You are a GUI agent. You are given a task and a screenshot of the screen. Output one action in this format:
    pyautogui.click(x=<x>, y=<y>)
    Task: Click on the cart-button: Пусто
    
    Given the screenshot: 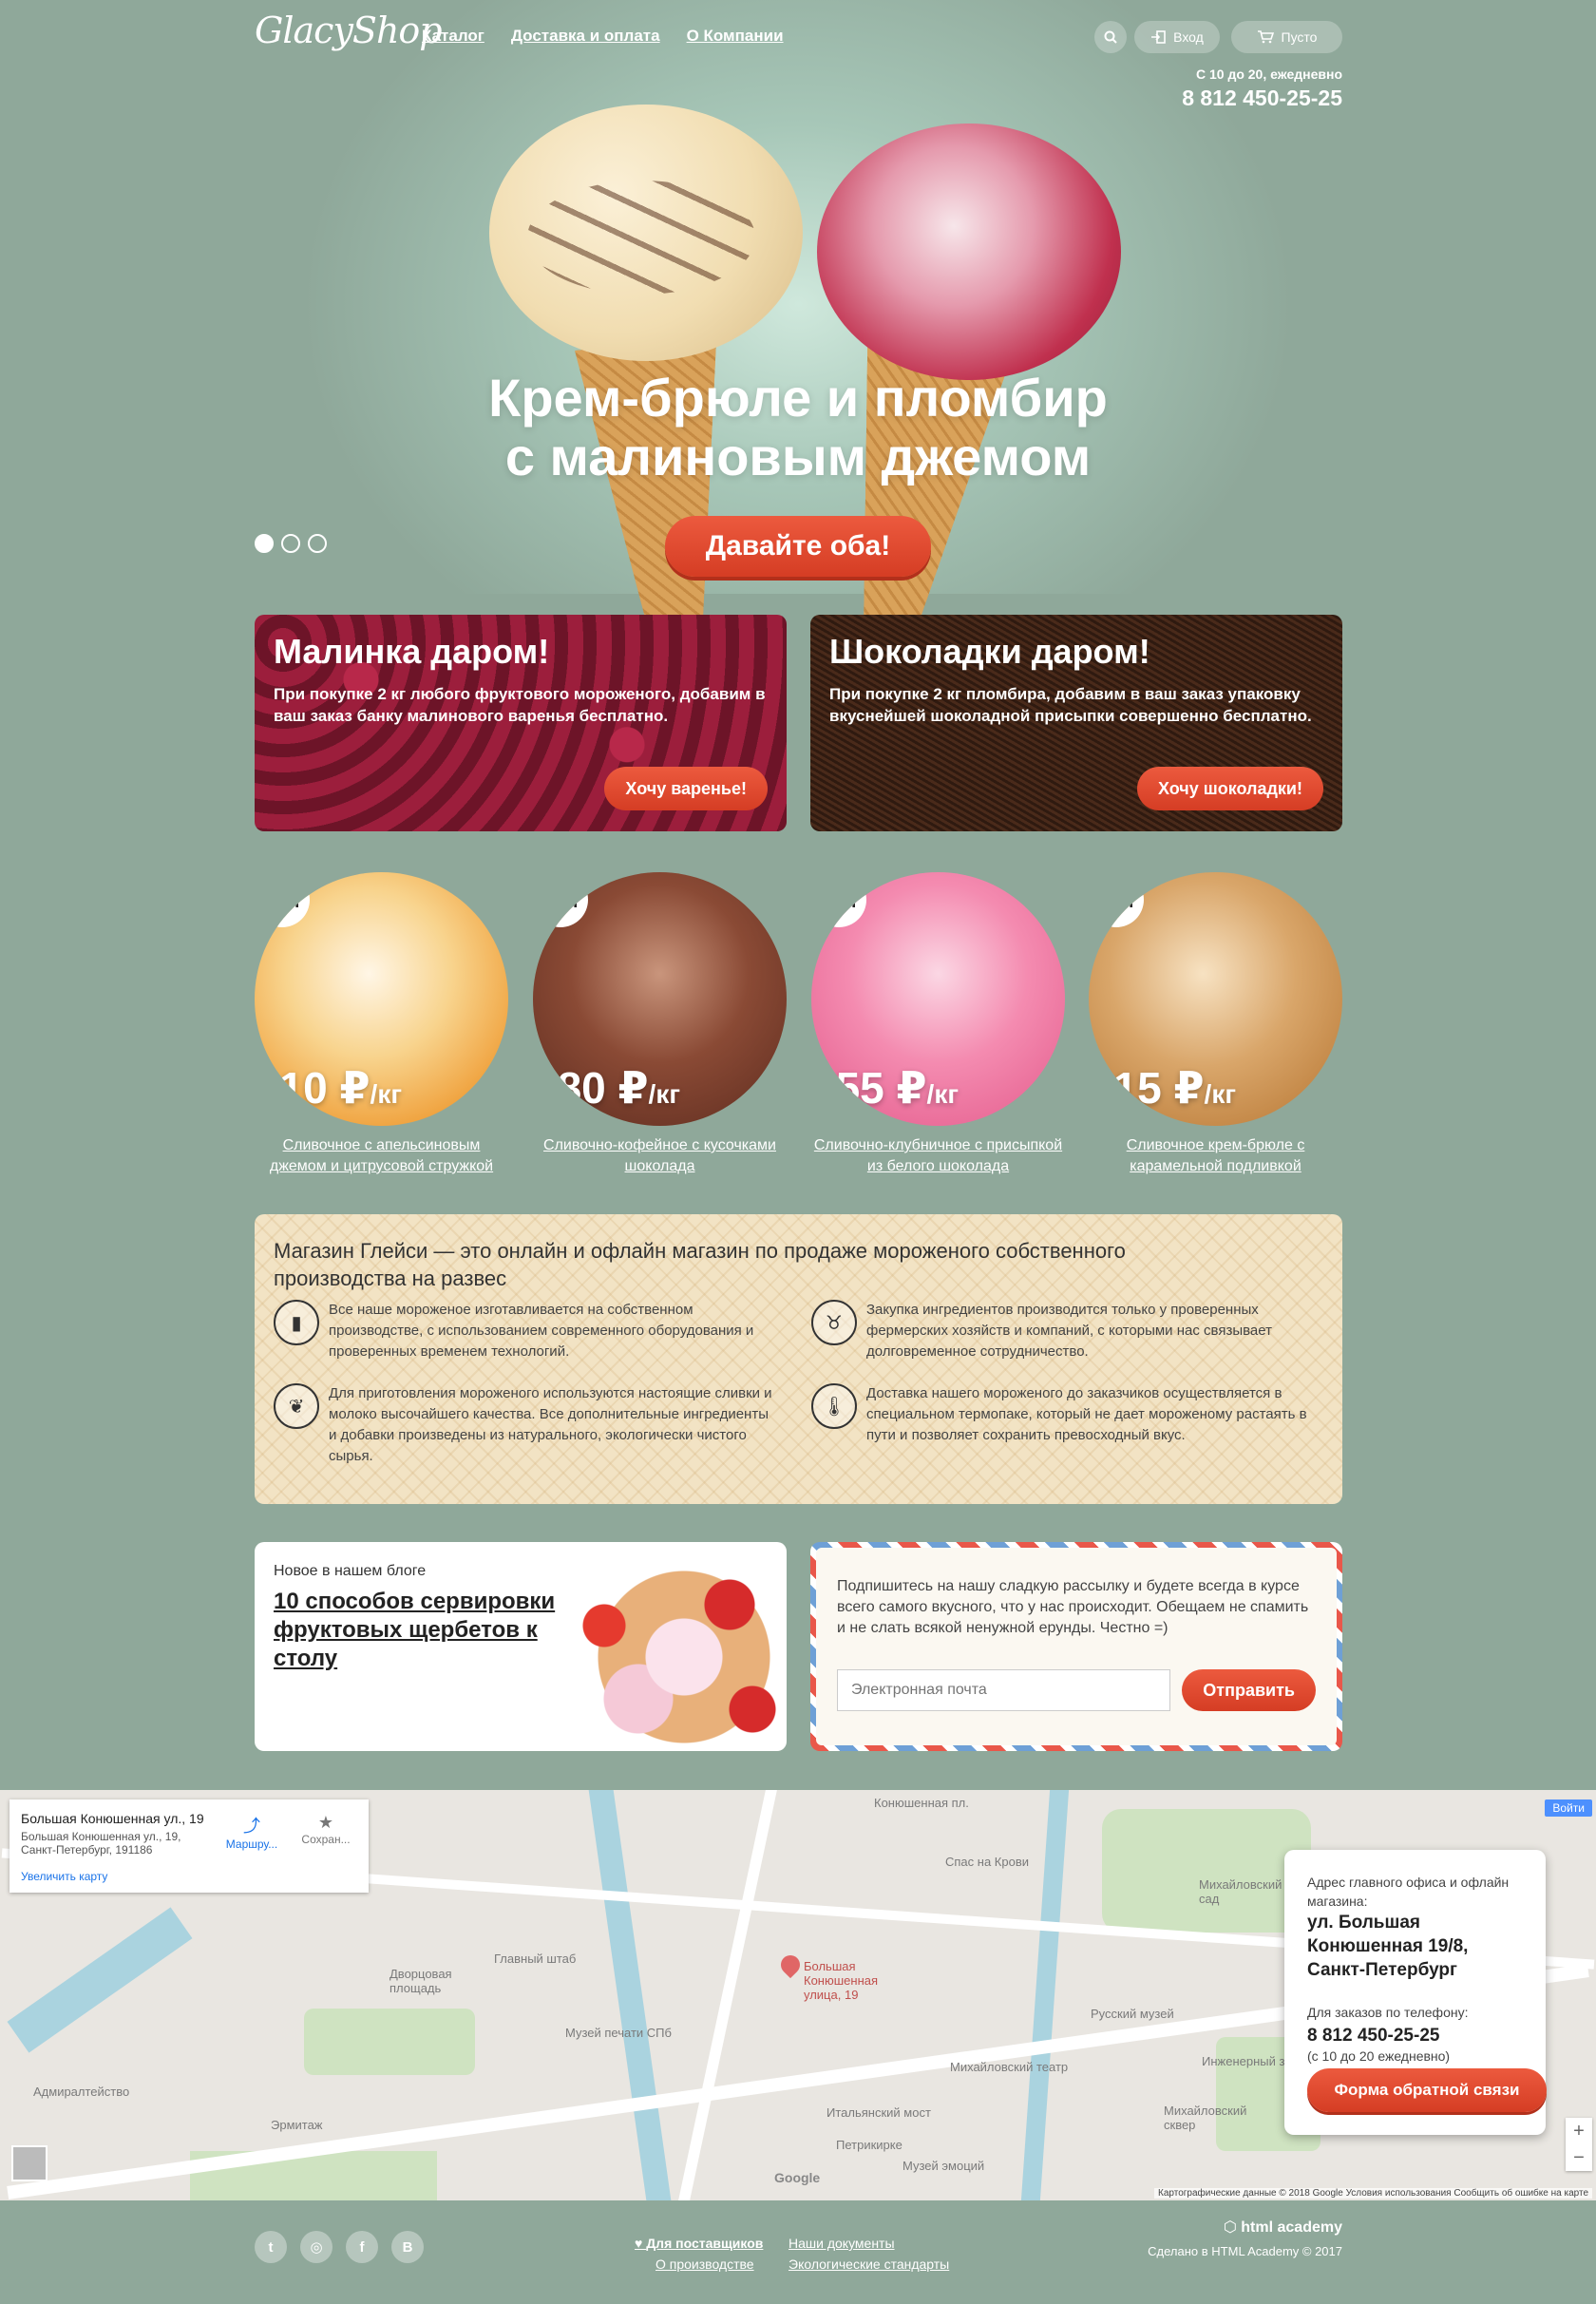 What is the action you would take?
    pyautogui.click(x=1286, y=37)
    